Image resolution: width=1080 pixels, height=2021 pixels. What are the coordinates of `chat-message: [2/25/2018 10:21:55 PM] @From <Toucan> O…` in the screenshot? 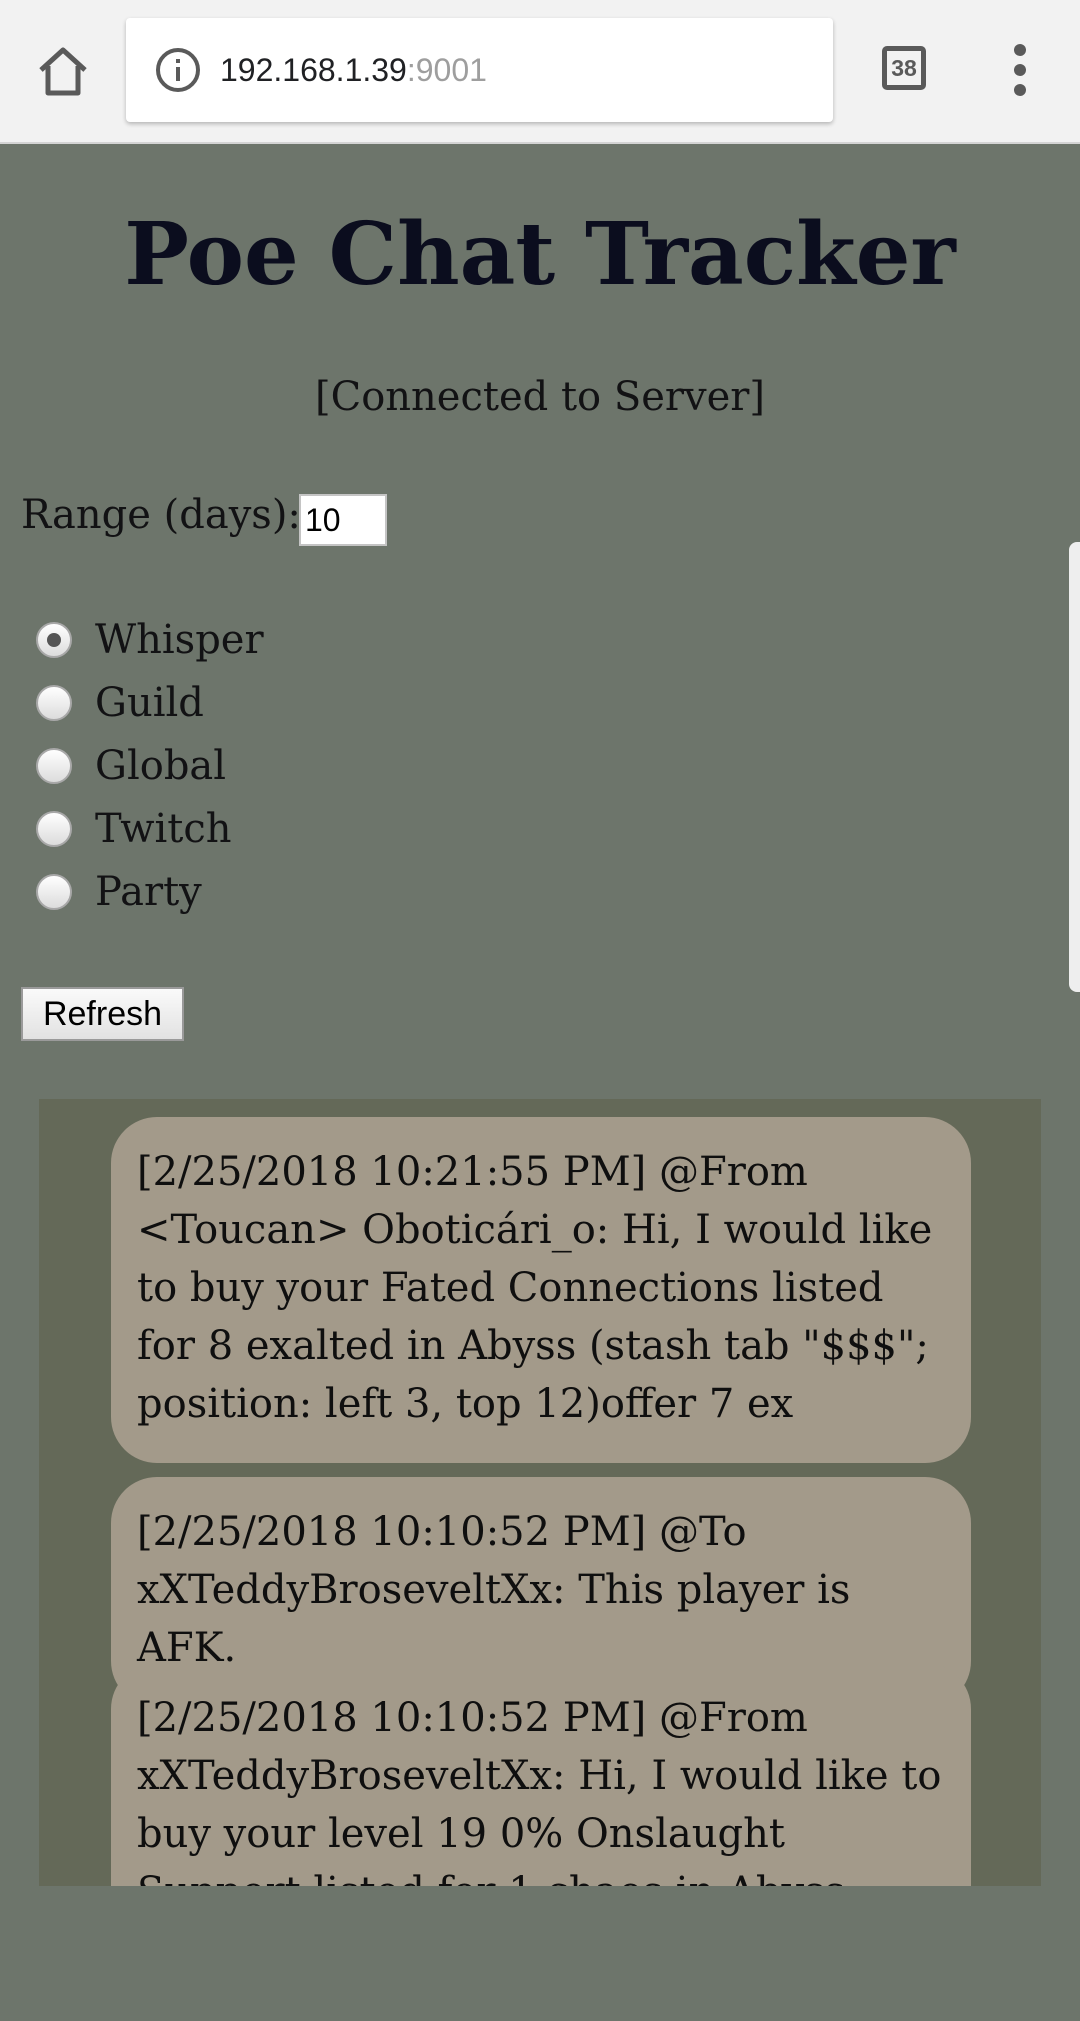 It's located at (541, 1290).